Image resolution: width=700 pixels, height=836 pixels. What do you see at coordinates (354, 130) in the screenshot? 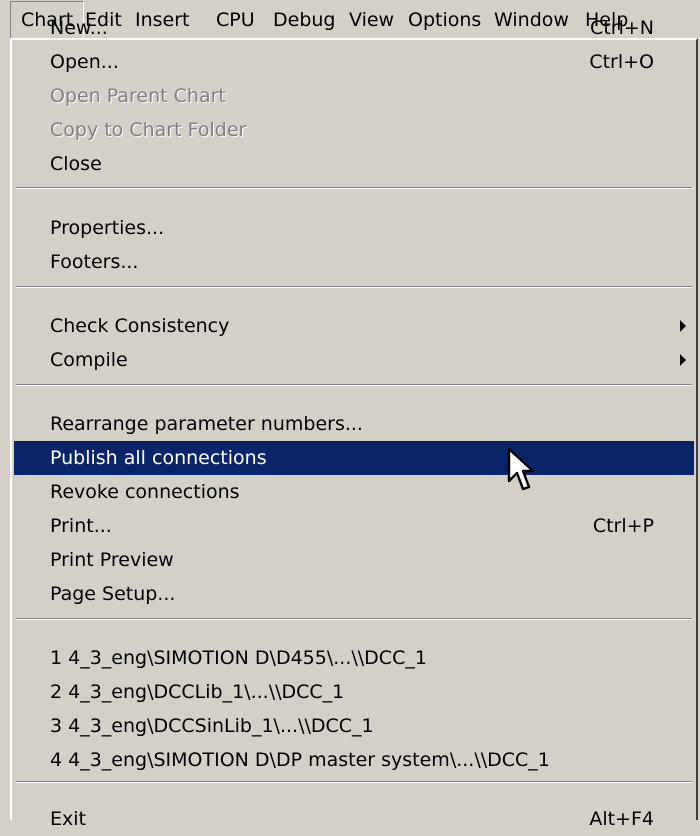
I see `menu-item-copy-to-chart-folder: Copy to Chart Folder` at bounding box center [354, 130].